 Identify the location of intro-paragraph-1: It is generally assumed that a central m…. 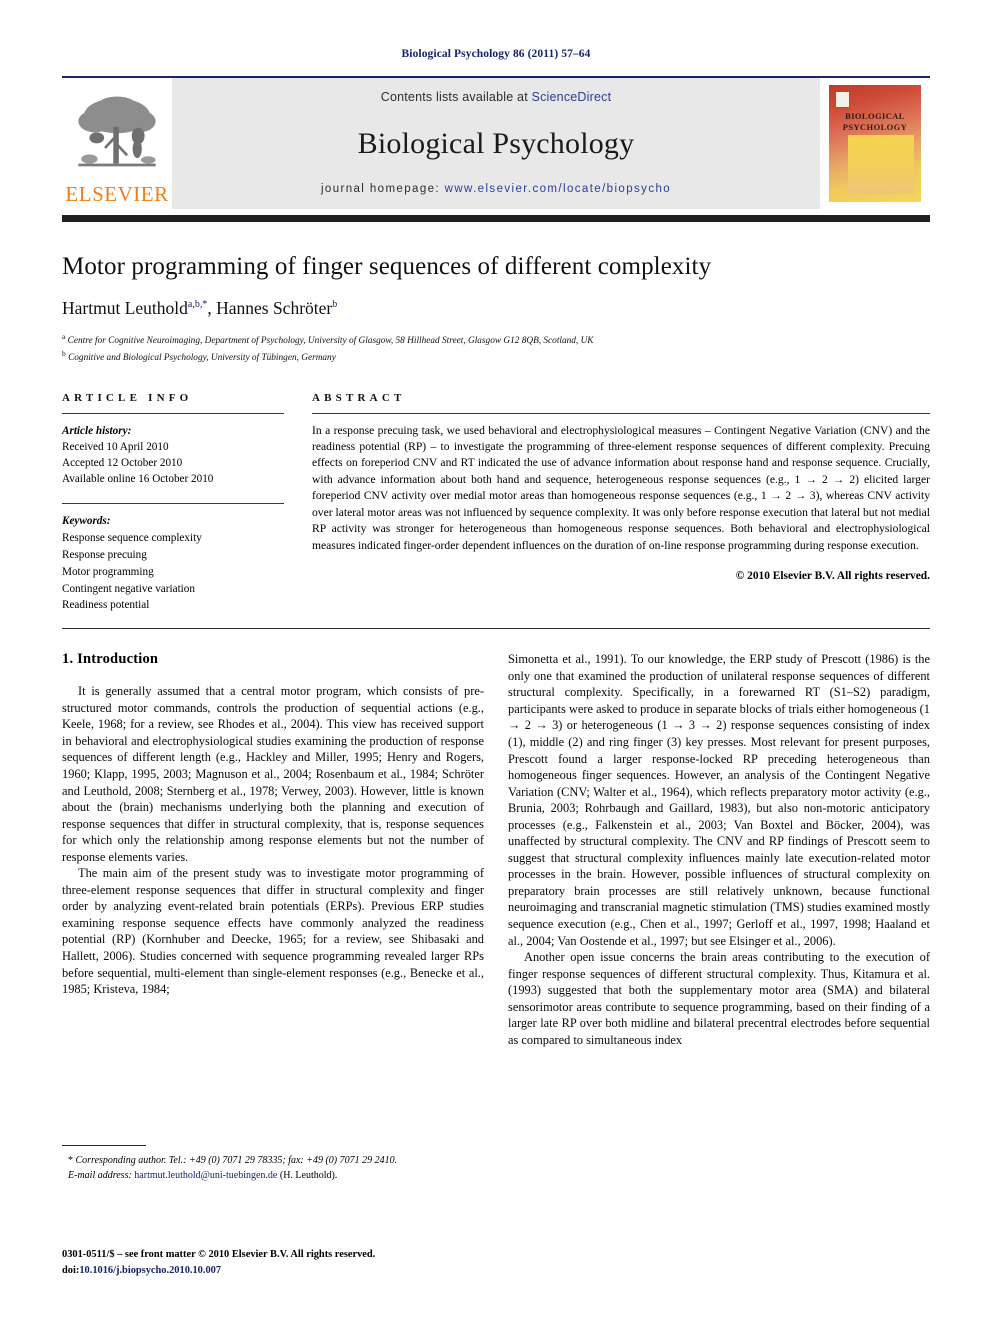
(273, 774).